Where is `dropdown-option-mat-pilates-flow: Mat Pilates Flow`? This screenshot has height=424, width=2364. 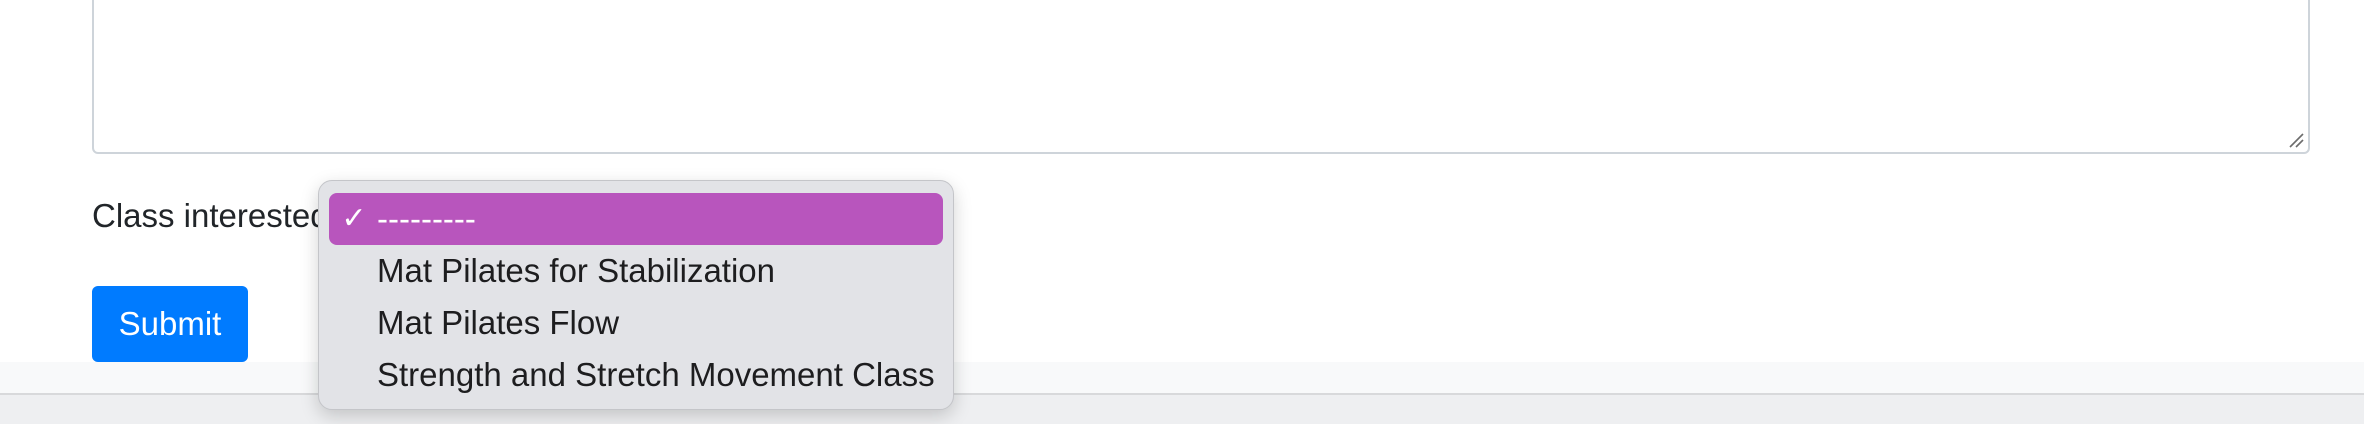
dropdown-option-mat-pilates-flow: Mat Pilates Flow is located at coordinates (636, 323).